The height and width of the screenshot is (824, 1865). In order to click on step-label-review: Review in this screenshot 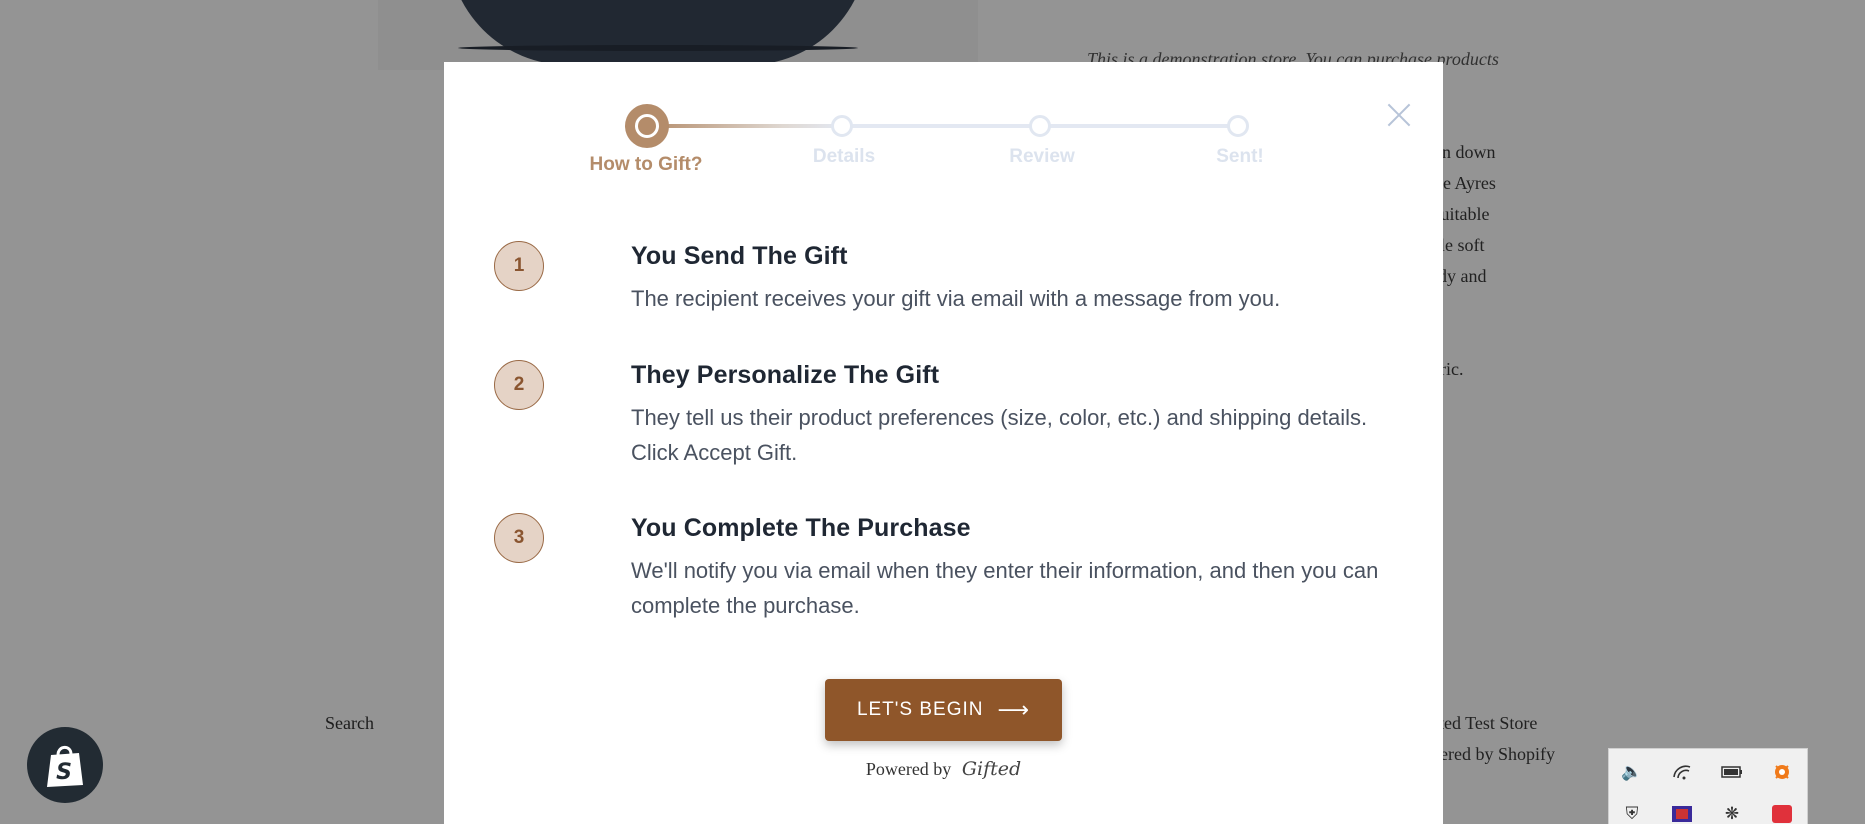, I will do `click(1041, 157)`.